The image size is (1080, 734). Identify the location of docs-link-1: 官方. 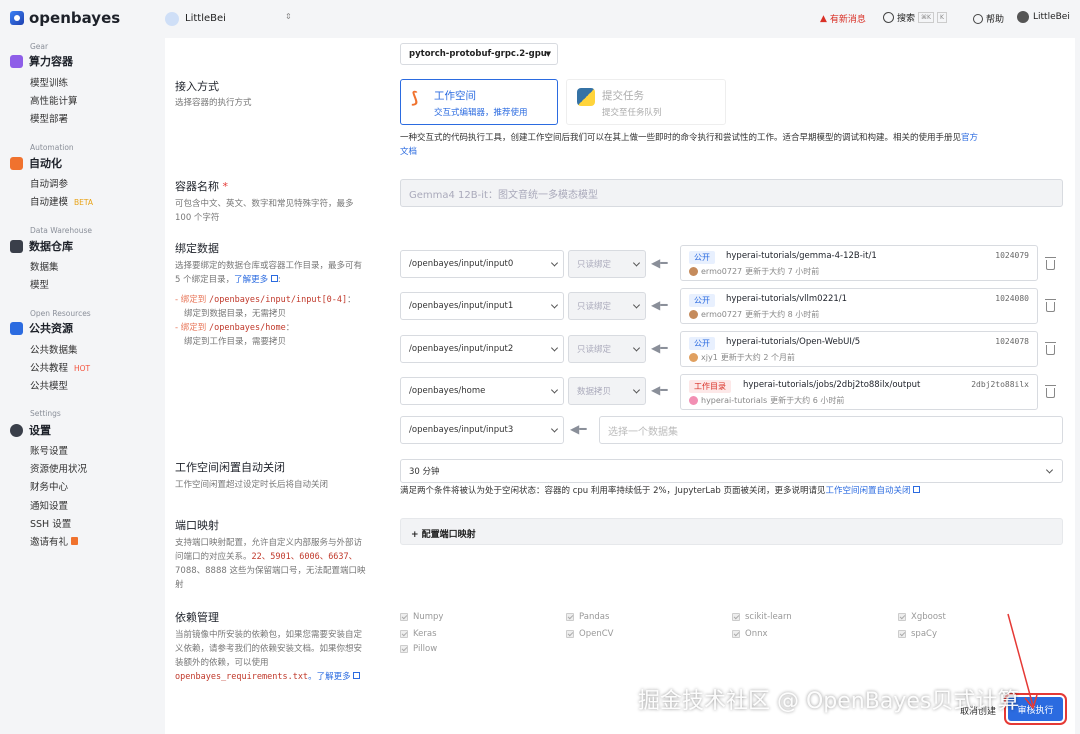
(969, 138).